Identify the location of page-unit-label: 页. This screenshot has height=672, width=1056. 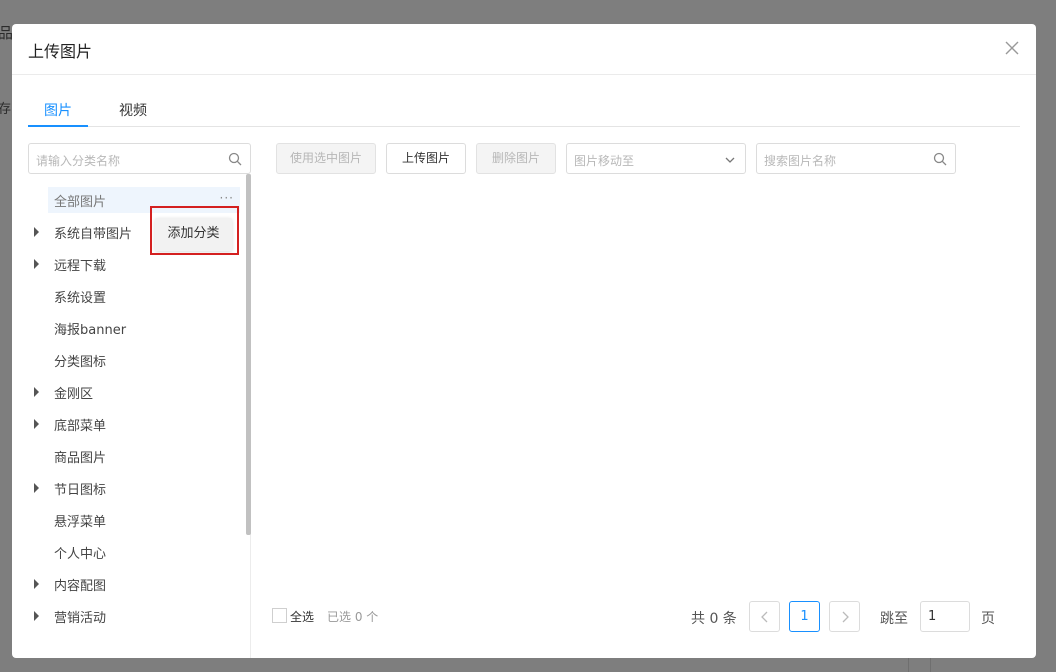
(988, 619).